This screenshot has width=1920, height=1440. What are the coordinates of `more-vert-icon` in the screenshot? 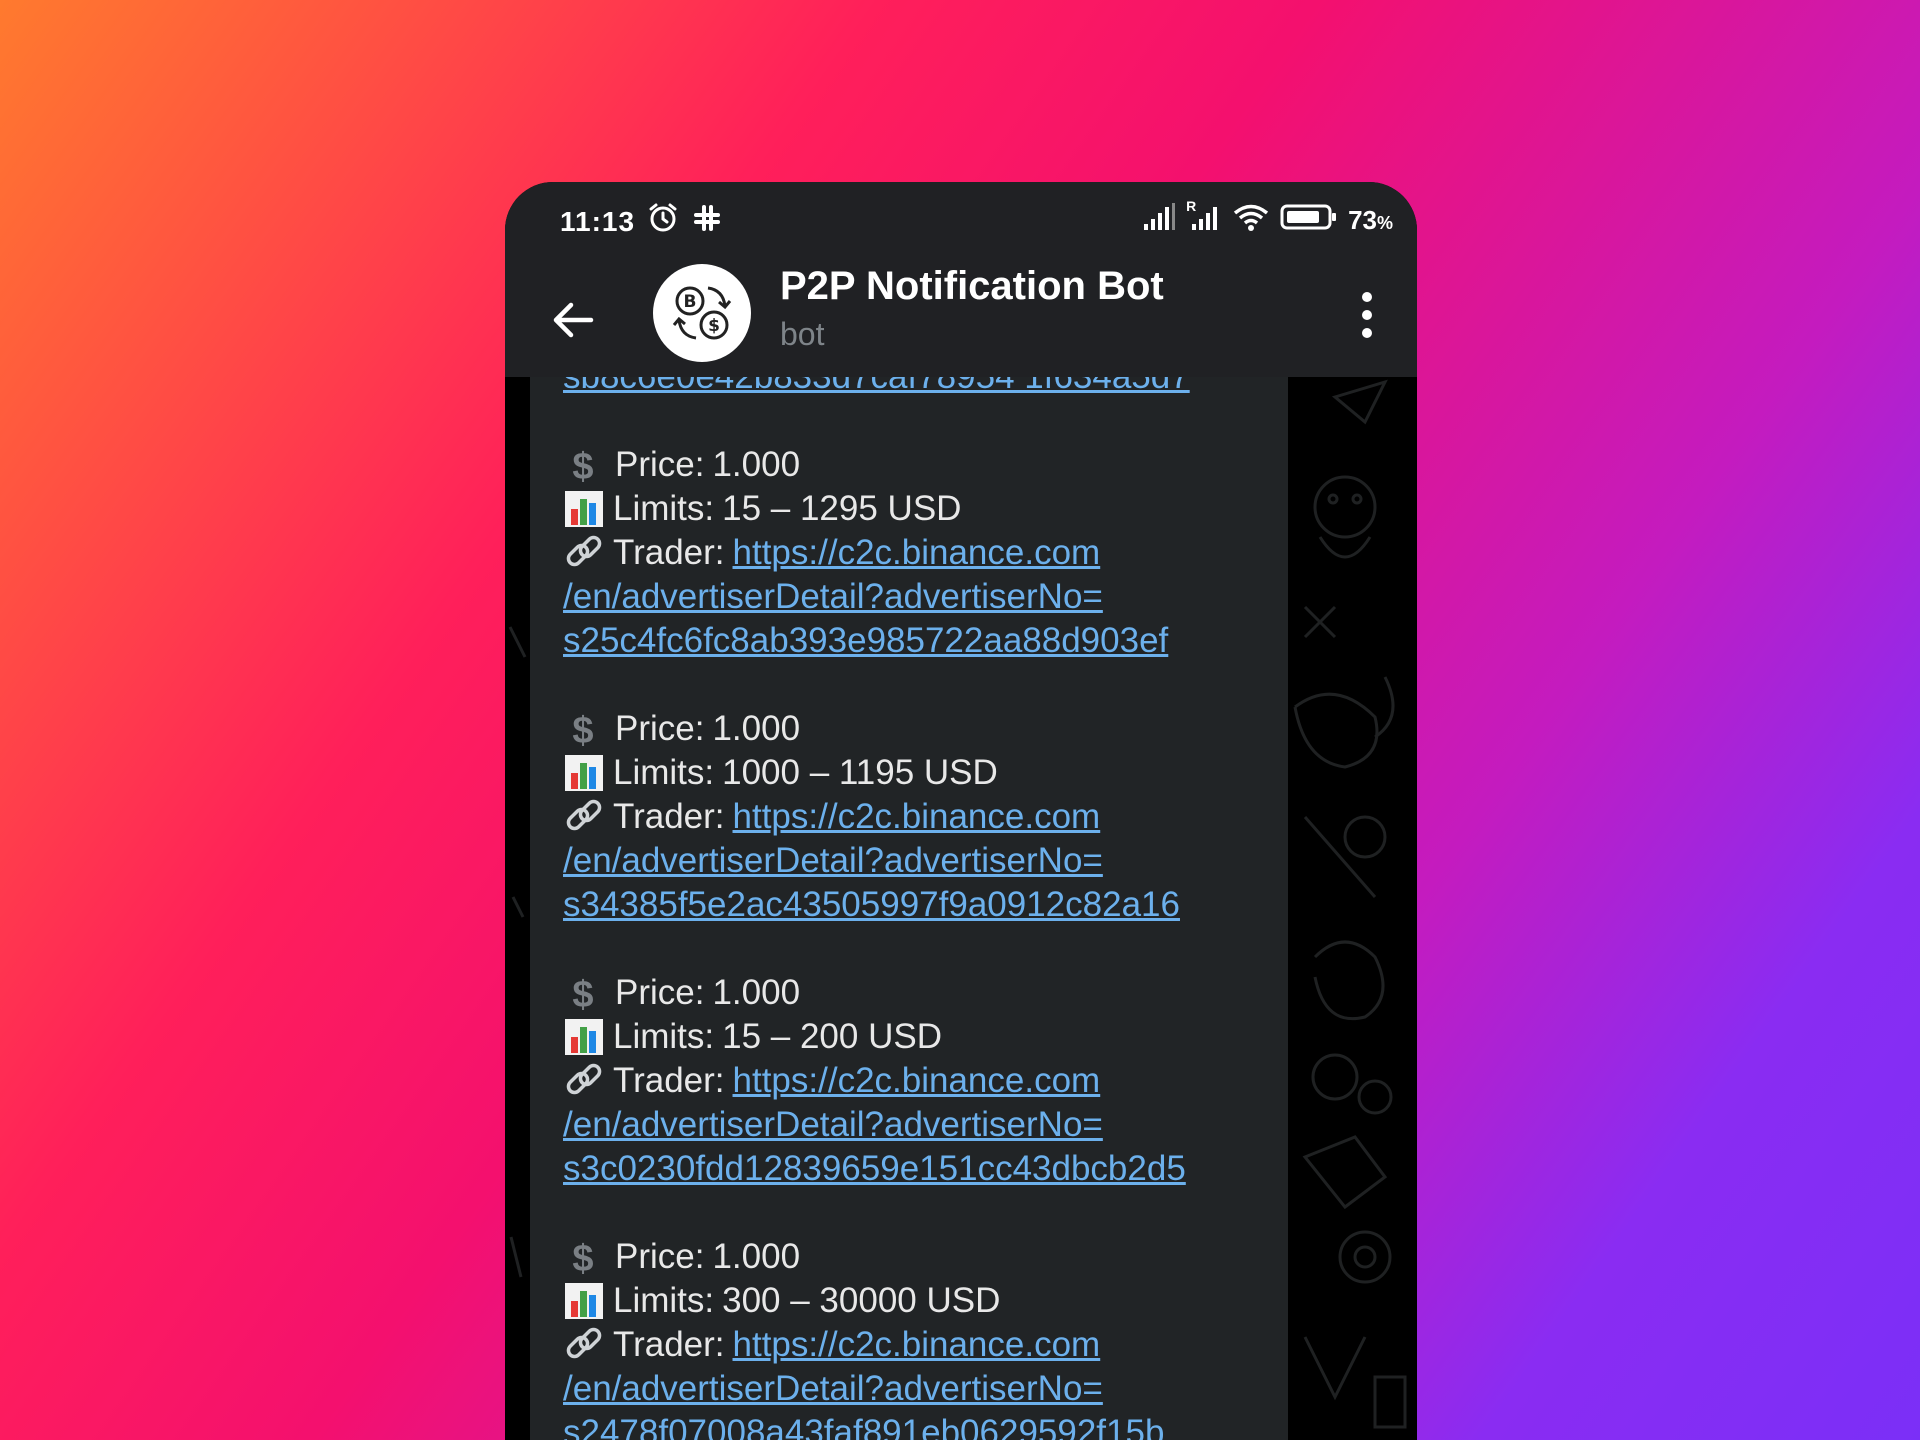 It's located at (1367, 315).